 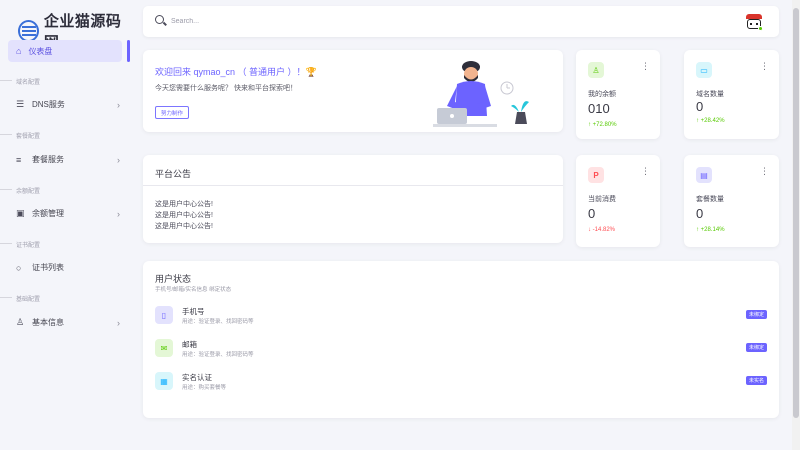 I want to click on welcome-title: 欢迎回来 qymao_cn （ 普通用户 ）！🏆, so click(x=236, y=72).